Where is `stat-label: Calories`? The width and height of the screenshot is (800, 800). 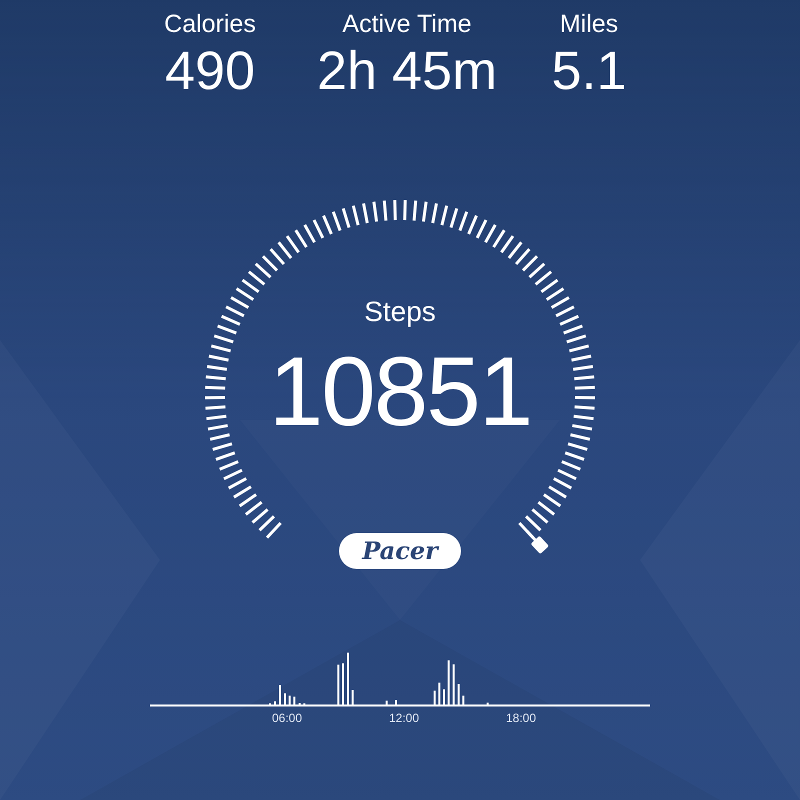
stat-label: Calories is located at coordinates (210, 24).